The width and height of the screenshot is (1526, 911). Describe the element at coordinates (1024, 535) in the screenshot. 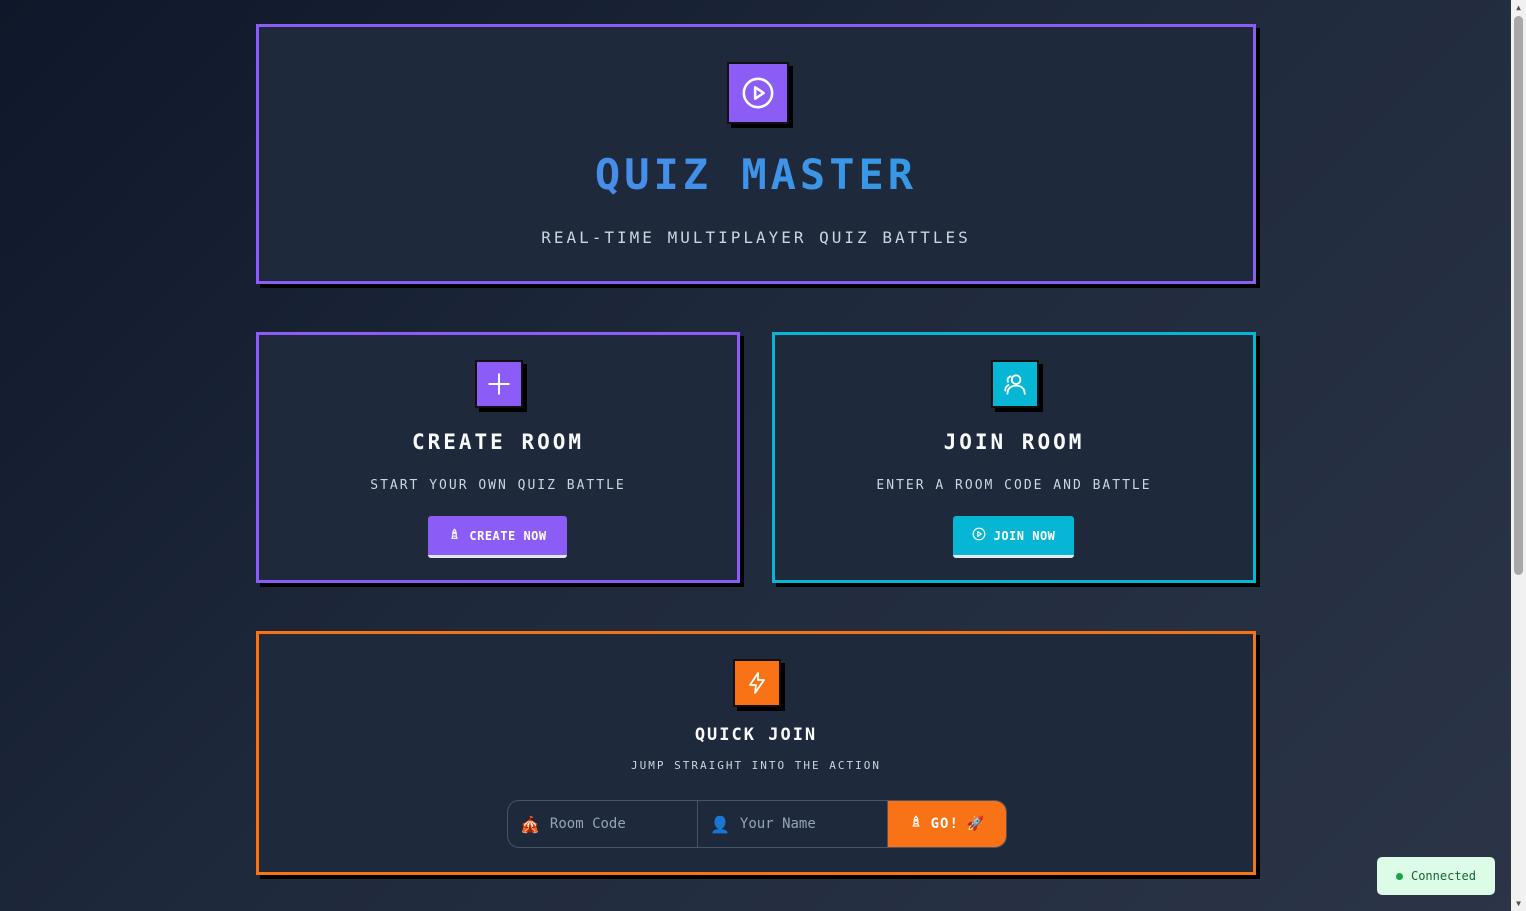

I see `join-now-label: JOIN NOW` at that location.